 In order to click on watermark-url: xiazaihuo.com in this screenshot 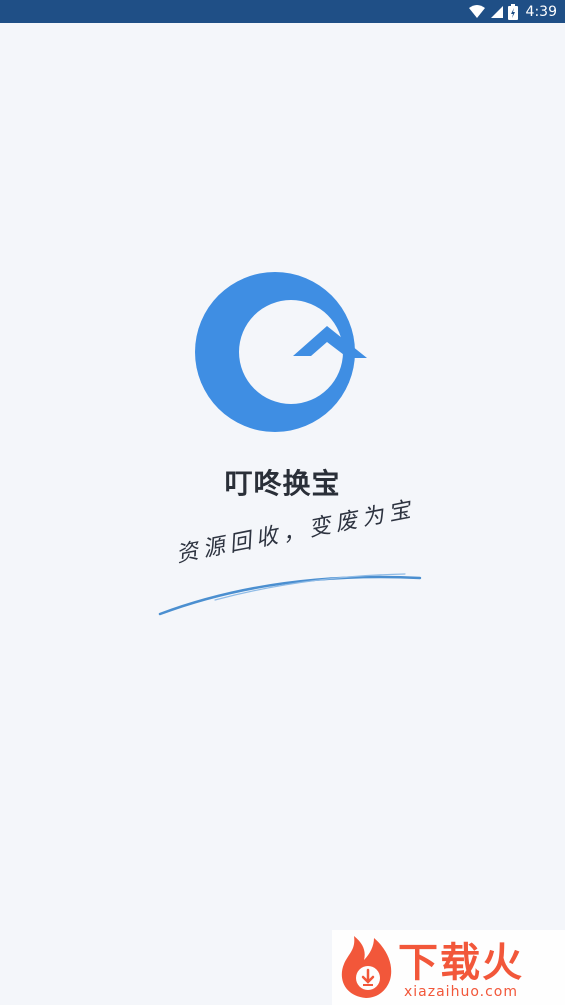, I will do `click(461, 992)`.